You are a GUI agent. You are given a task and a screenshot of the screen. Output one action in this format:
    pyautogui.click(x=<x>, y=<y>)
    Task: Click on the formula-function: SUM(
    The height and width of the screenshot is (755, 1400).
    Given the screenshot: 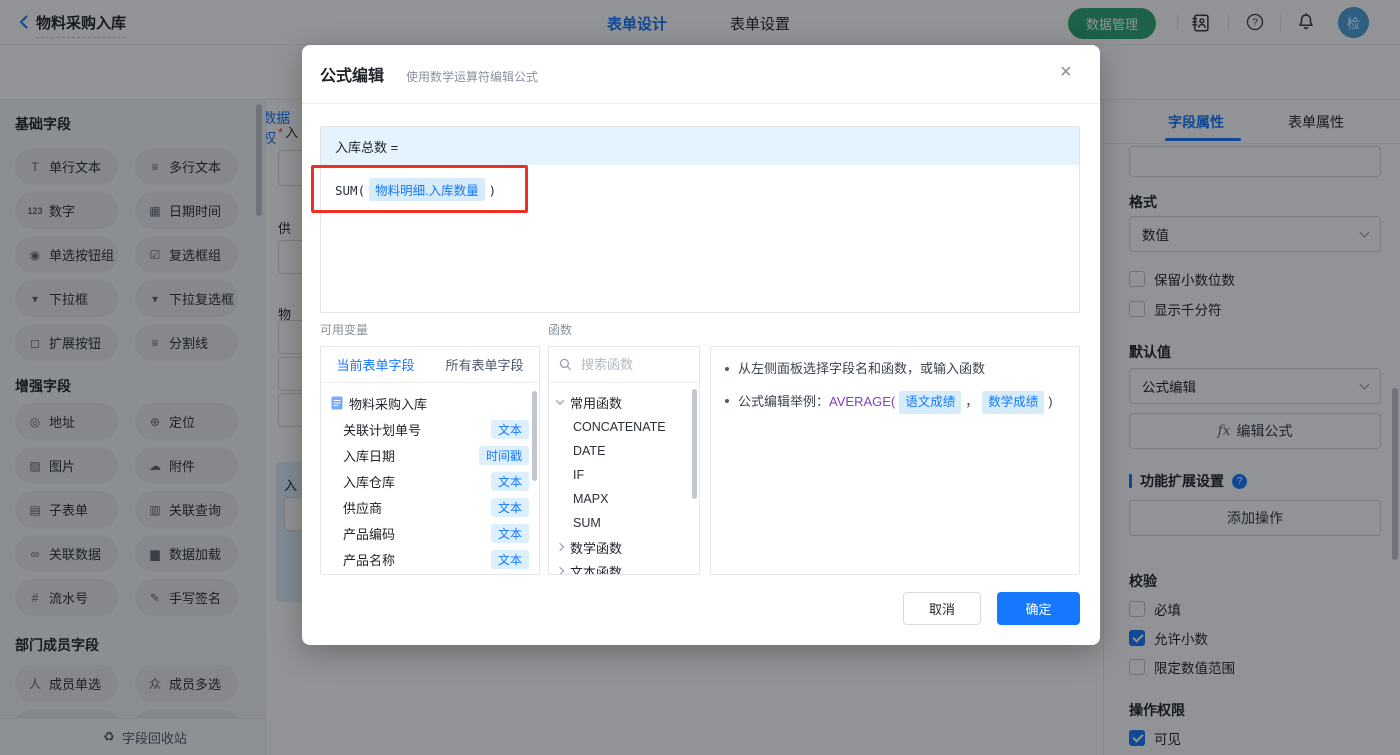 What is the action you would take?
    pyautogui.click(x=350, y=190)
    